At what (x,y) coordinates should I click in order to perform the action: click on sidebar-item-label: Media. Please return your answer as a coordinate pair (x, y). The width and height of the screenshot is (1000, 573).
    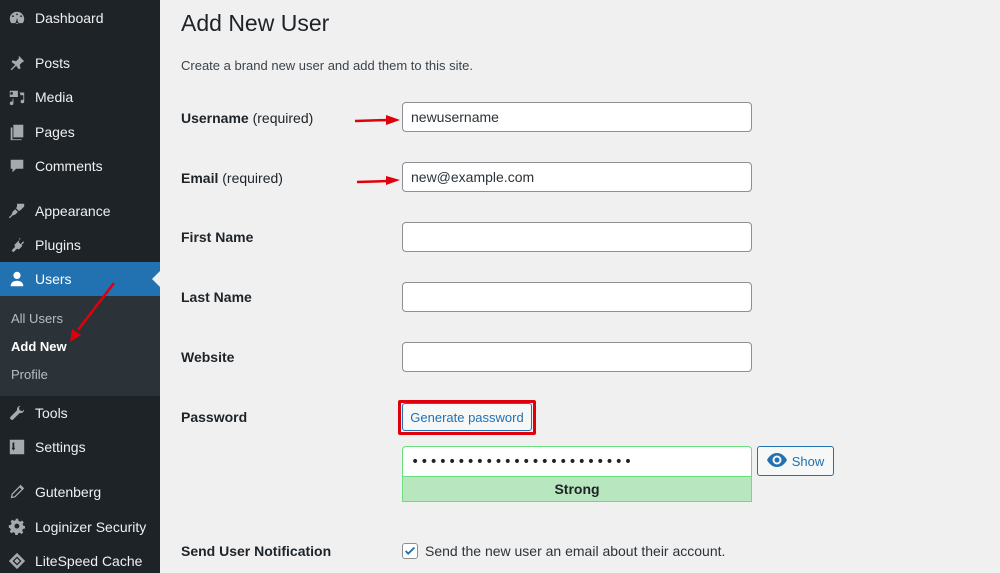
    Looking at the image, I should click on (54, 97).